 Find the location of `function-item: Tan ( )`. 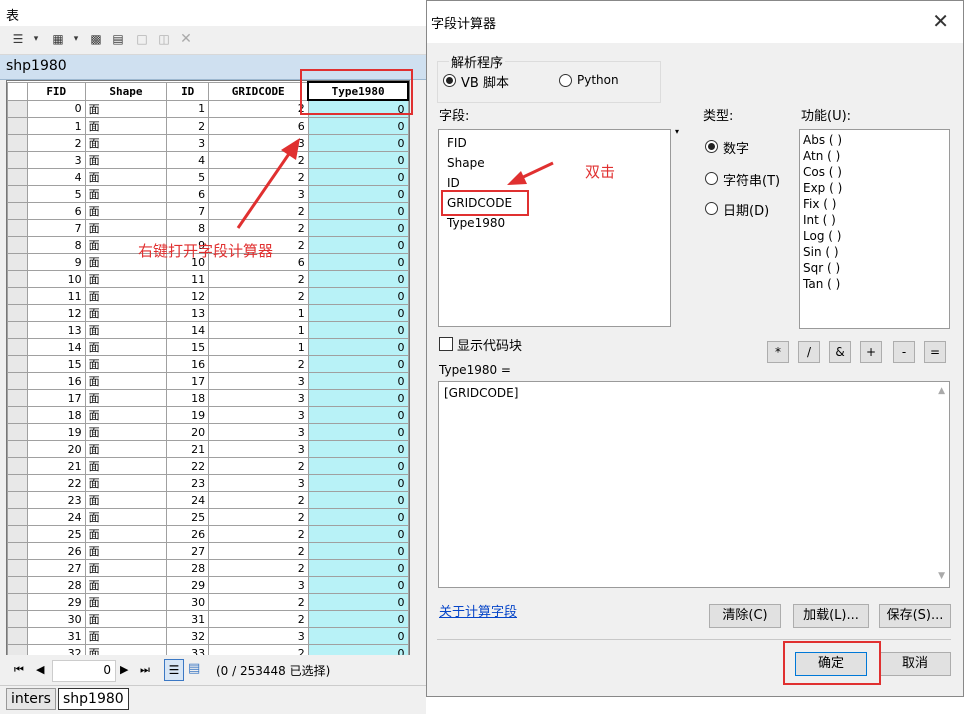

function-item: Tan ( ) is located at coordinates (821, 284).